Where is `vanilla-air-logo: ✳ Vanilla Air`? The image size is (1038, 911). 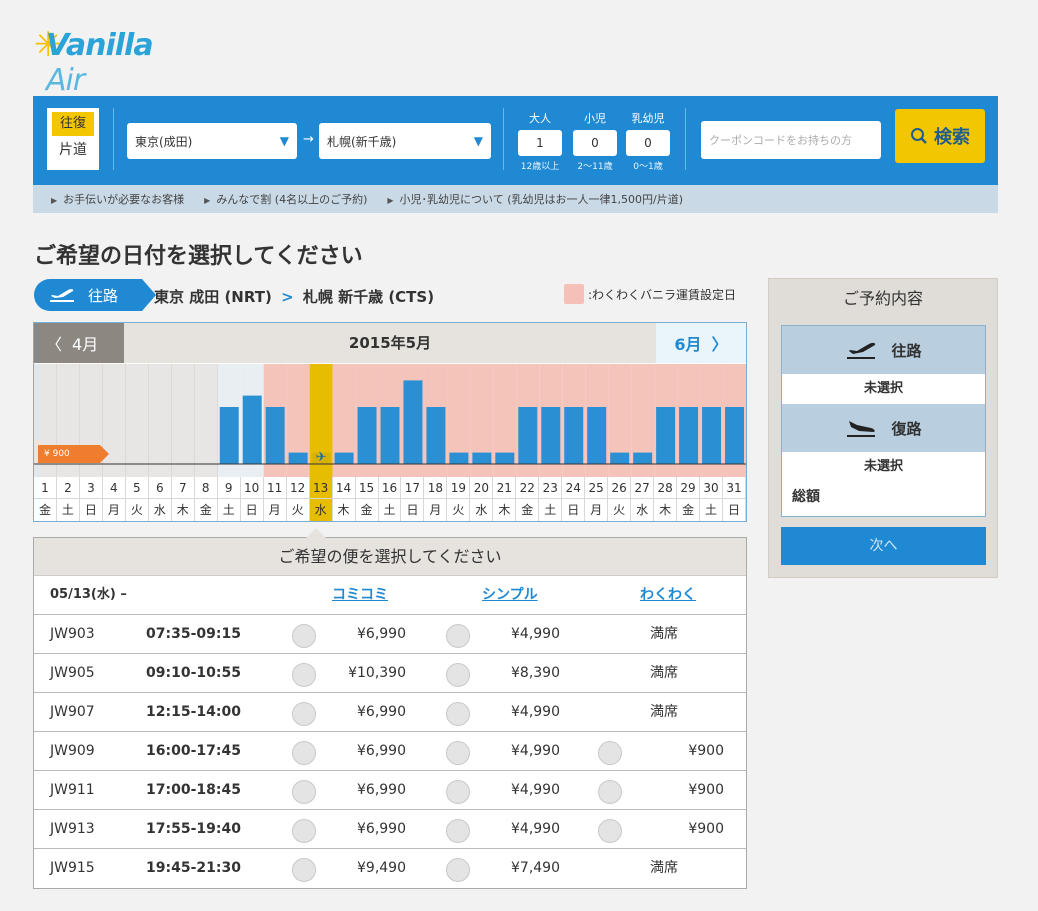 vanilla-air-logo: ✳ Vanilla Air is located at coordinates (112, 58).